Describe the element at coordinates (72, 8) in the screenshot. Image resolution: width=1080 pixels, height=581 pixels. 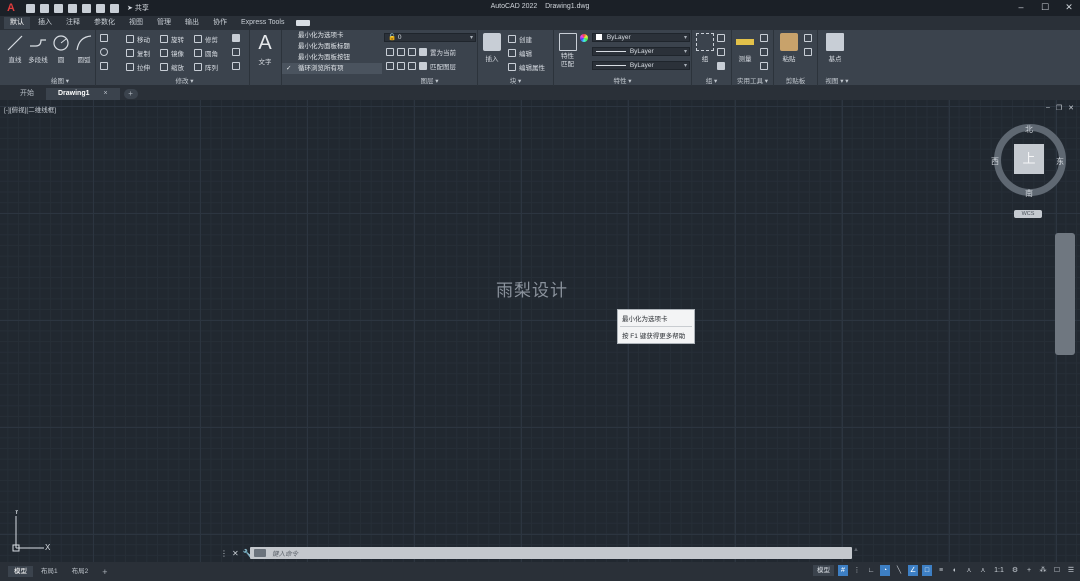
I see `save-as-icon` at that location.